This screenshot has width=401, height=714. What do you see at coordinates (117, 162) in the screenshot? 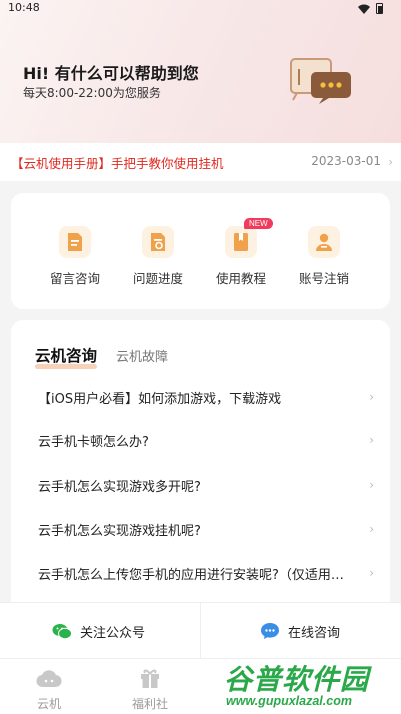
I see `notice-text: 【云机使用手册】手把手教你使用挂机` at bounding box center [117, 162].